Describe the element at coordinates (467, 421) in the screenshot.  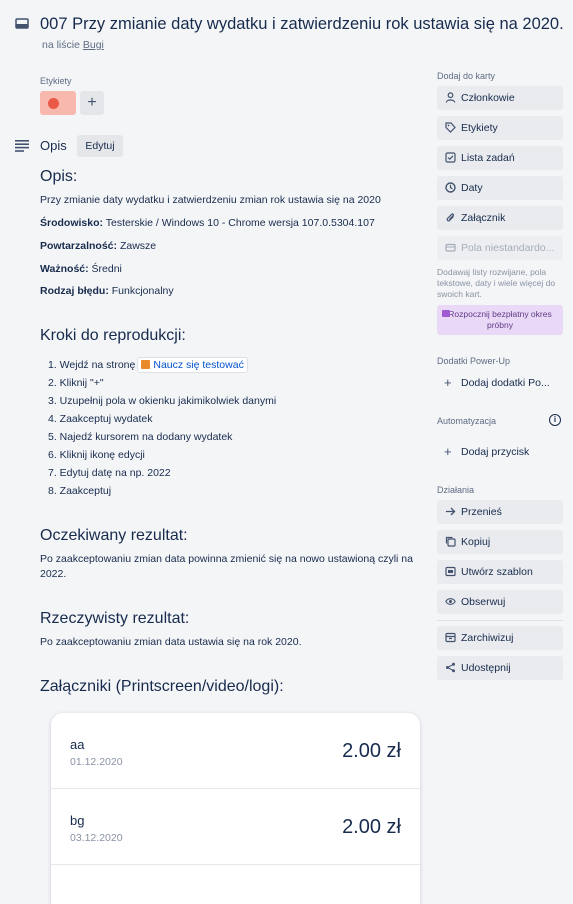
I see `automation-heading: Automatyzacja` at that location.